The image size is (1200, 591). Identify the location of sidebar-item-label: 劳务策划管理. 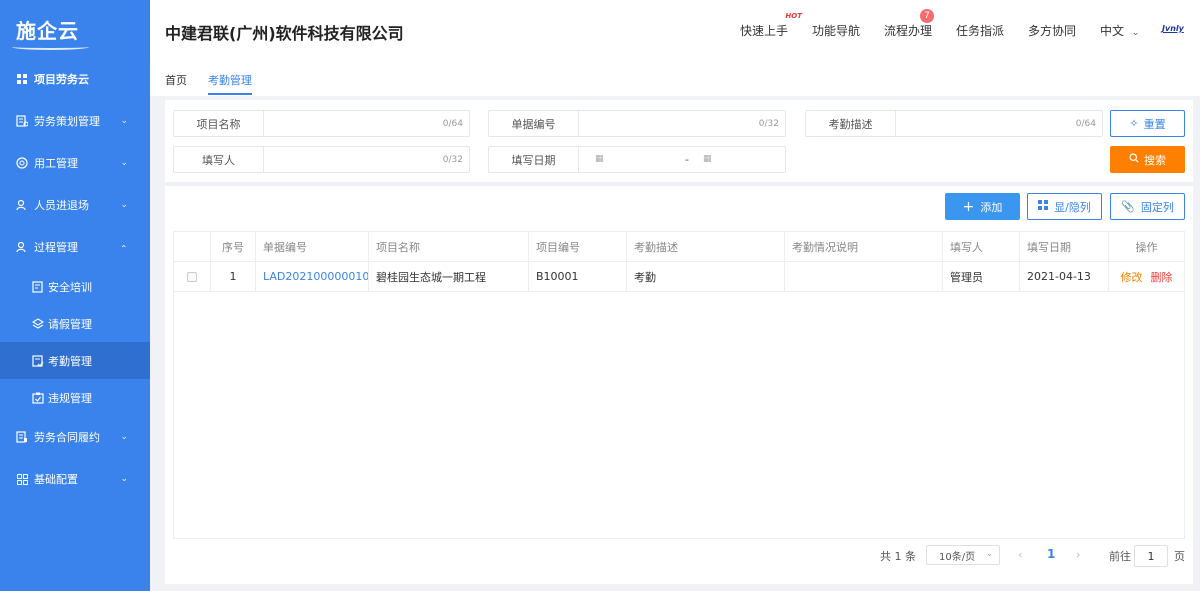
(67, 121).